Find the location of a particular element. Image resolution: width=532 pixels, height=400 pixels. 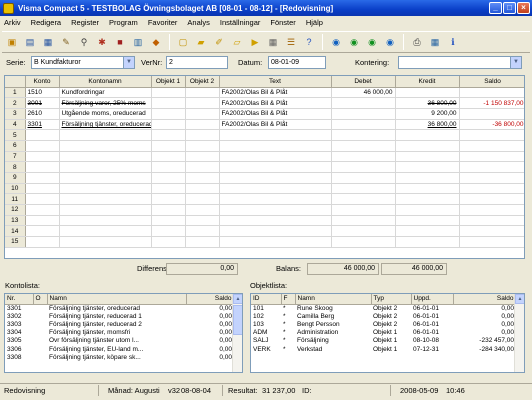

vernr-input: 2 is located at coordinates (197, 62).